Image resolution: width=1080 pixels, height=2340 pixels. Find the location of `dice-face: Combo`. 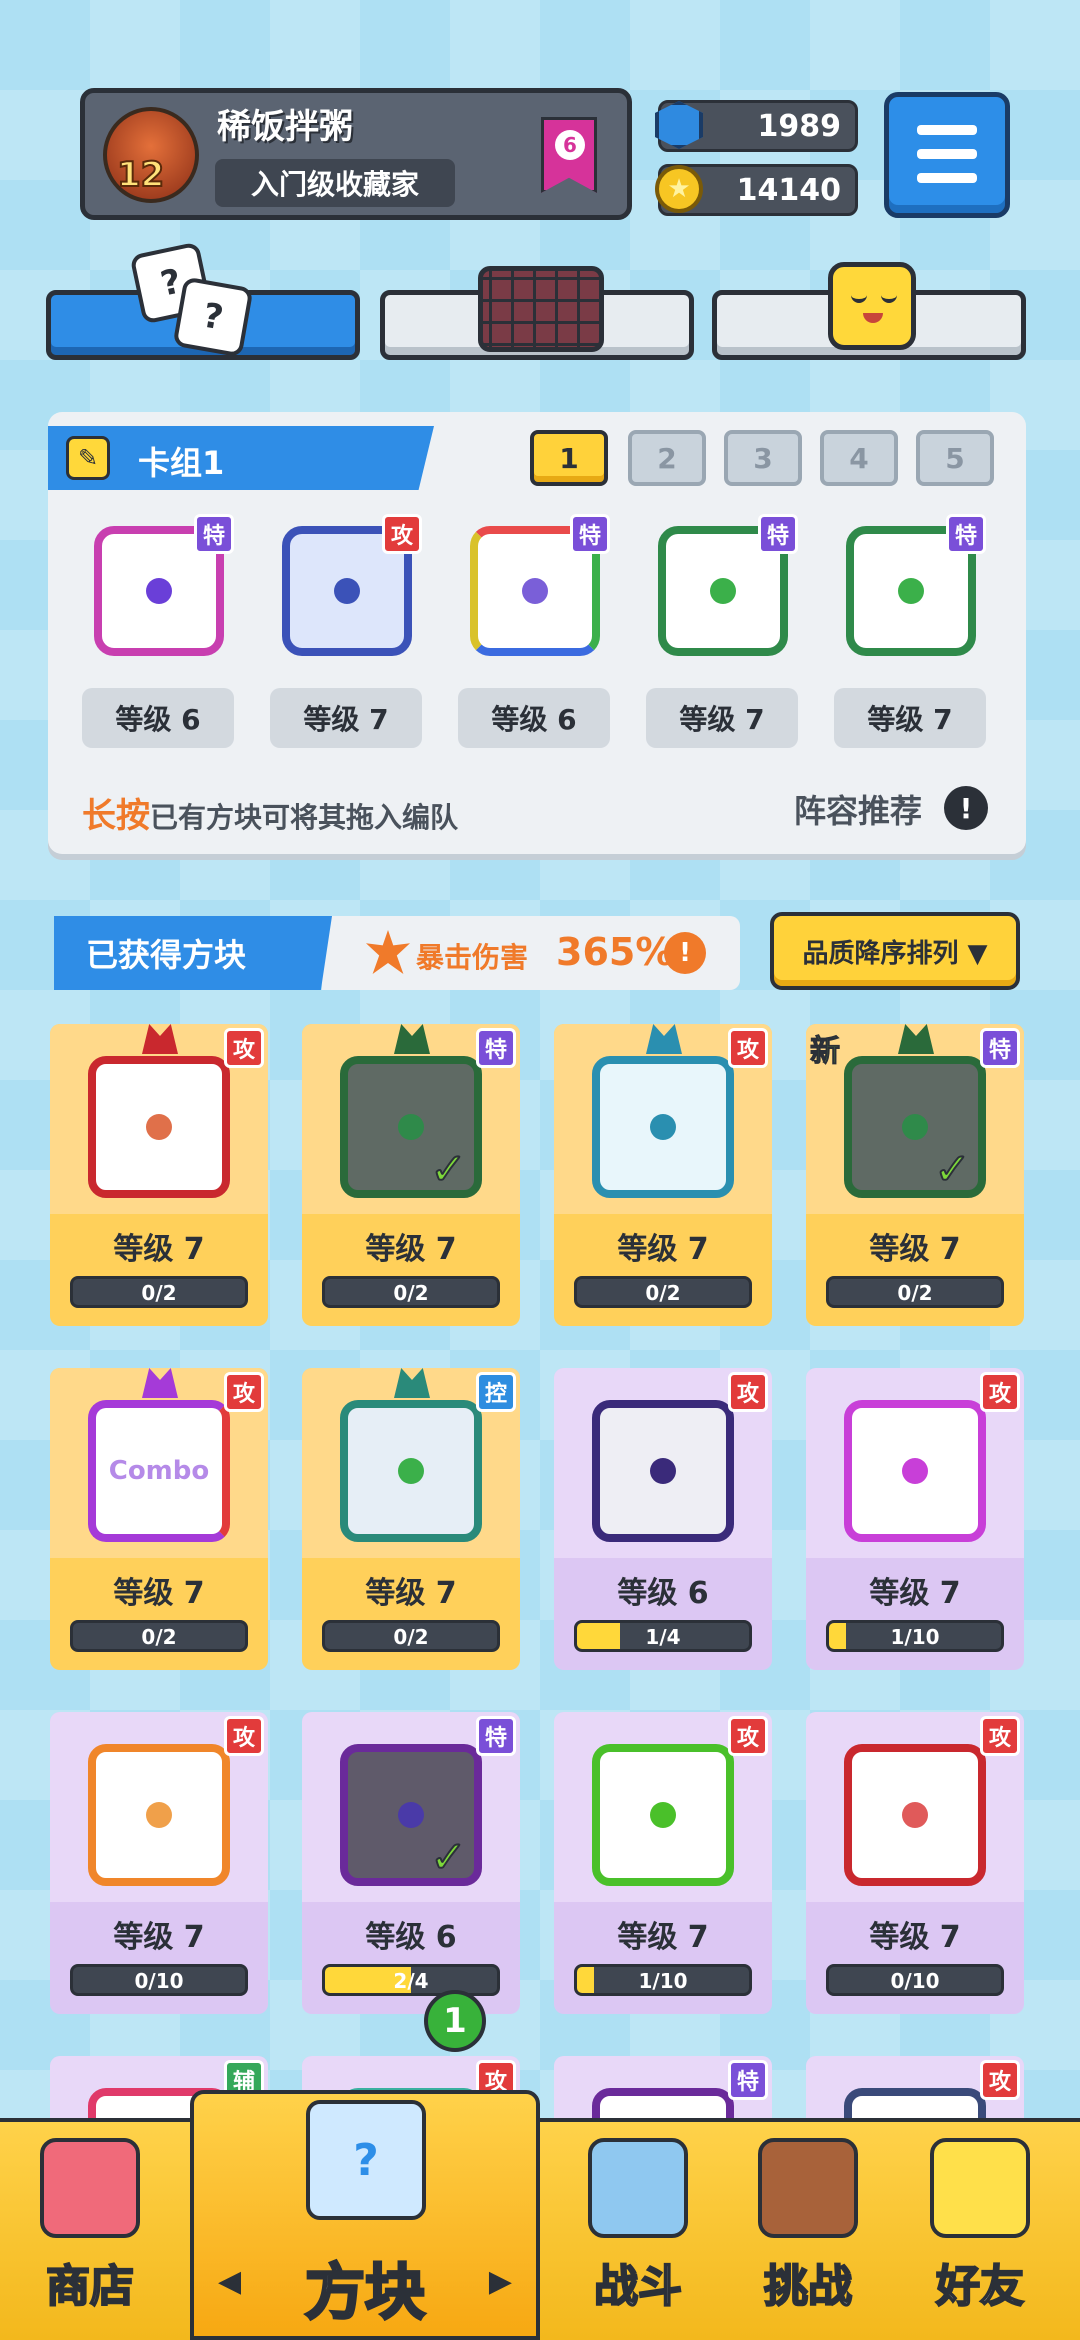

dice-face: Combo is located at coordinates (159, 1471).